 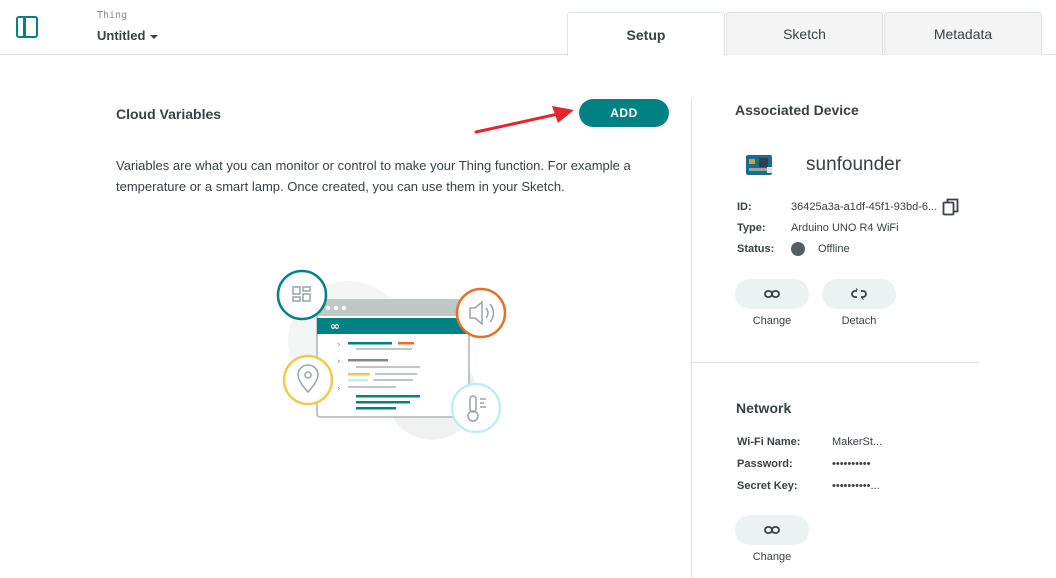 I want to click on sidebar-toggle-icon, so click(x=27, y=27).